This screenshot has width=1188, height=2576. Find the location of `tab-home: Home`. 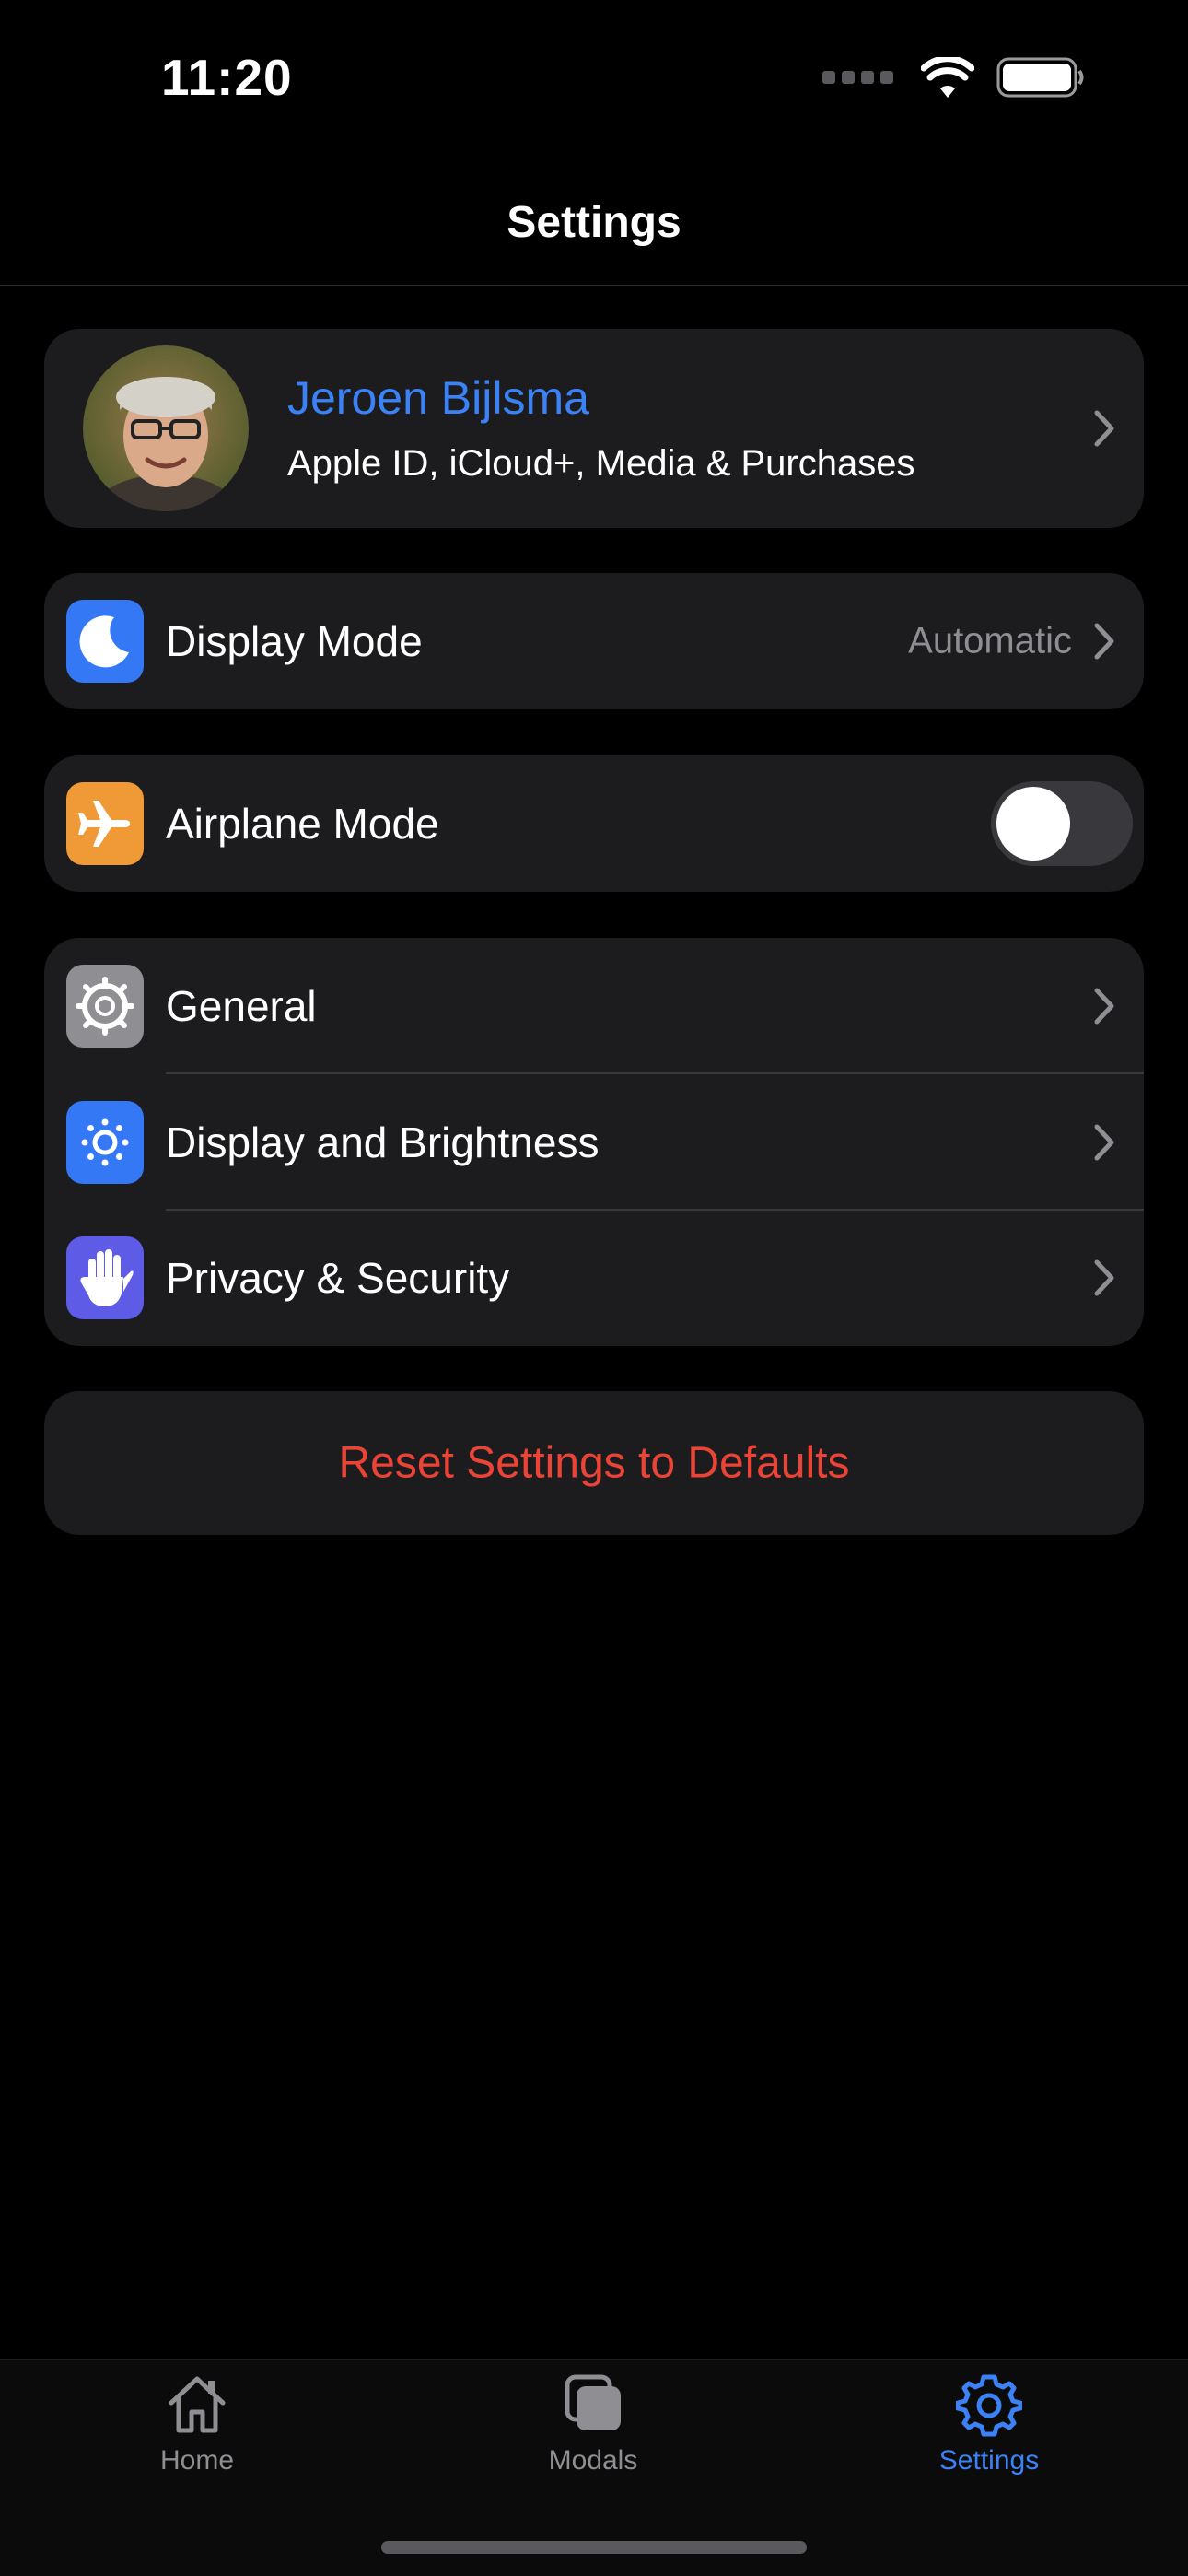

tab-home: Home is located at coordinates (197, 2440).